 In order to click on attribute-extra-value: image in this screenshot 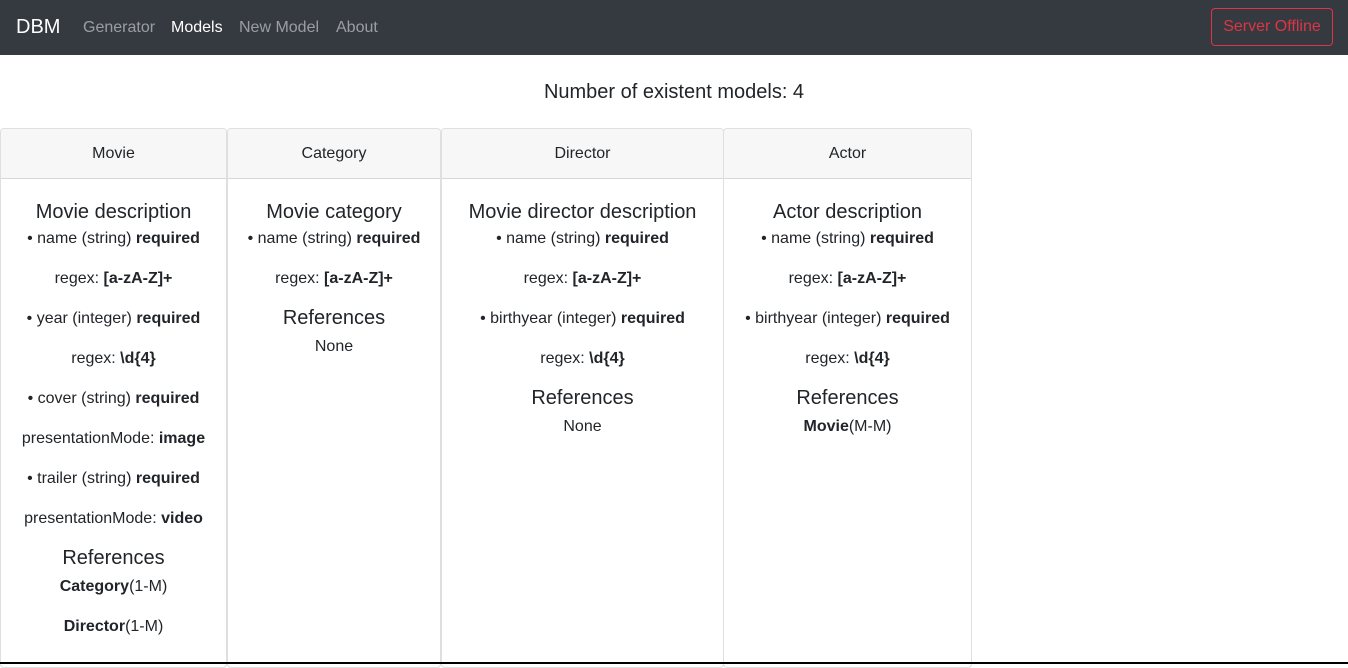, I will do `click(182, 438)`.